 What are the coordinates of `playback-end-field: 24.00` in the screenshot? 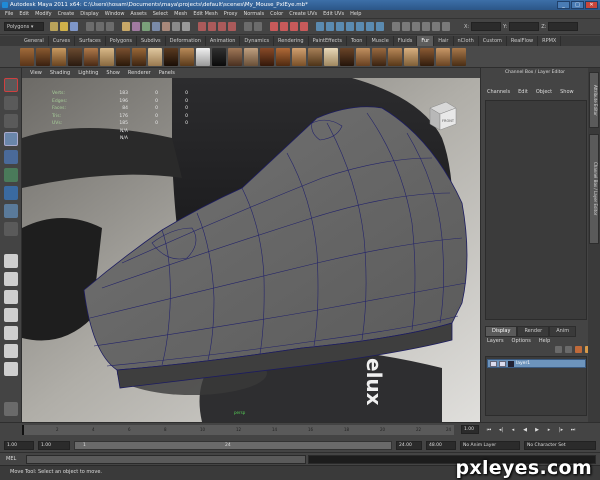 It's located at (409, 445).